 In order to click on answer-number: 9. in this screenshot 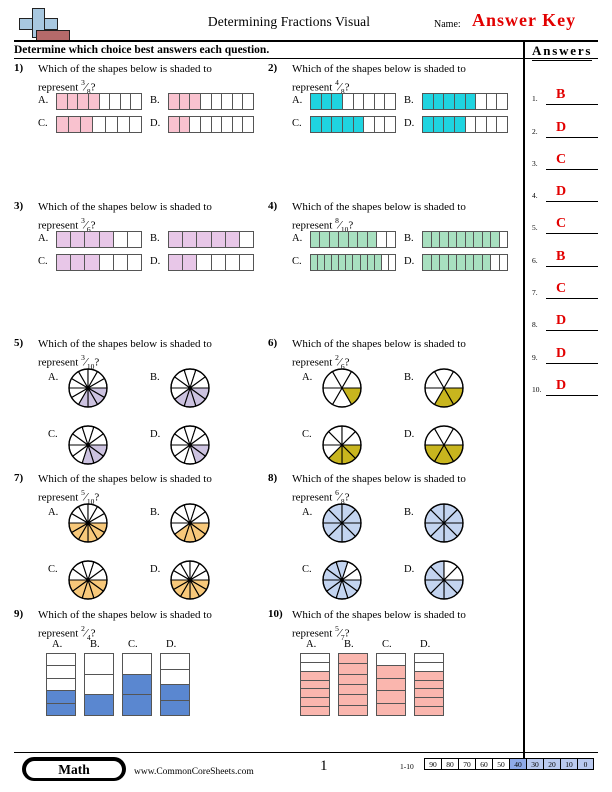, I will do `click(535, 357)`.